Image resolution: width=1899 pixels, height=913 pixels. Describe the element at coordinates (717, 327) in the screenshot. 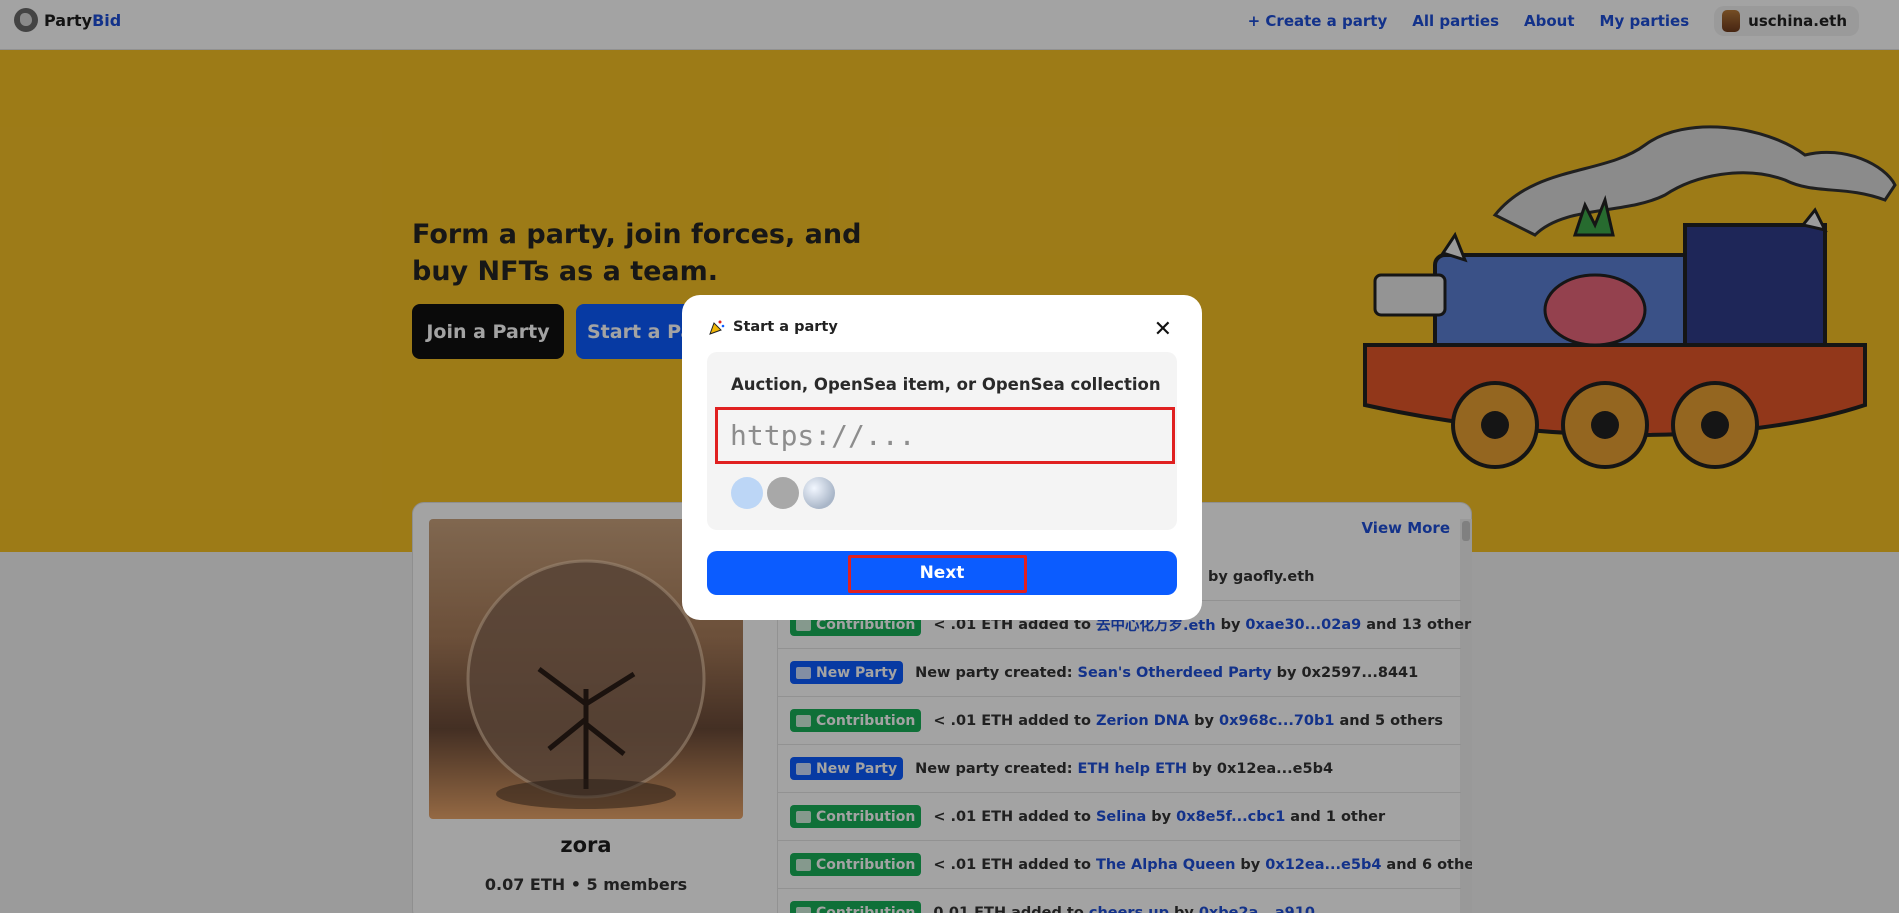

I see `party-popper-icon` at that location.